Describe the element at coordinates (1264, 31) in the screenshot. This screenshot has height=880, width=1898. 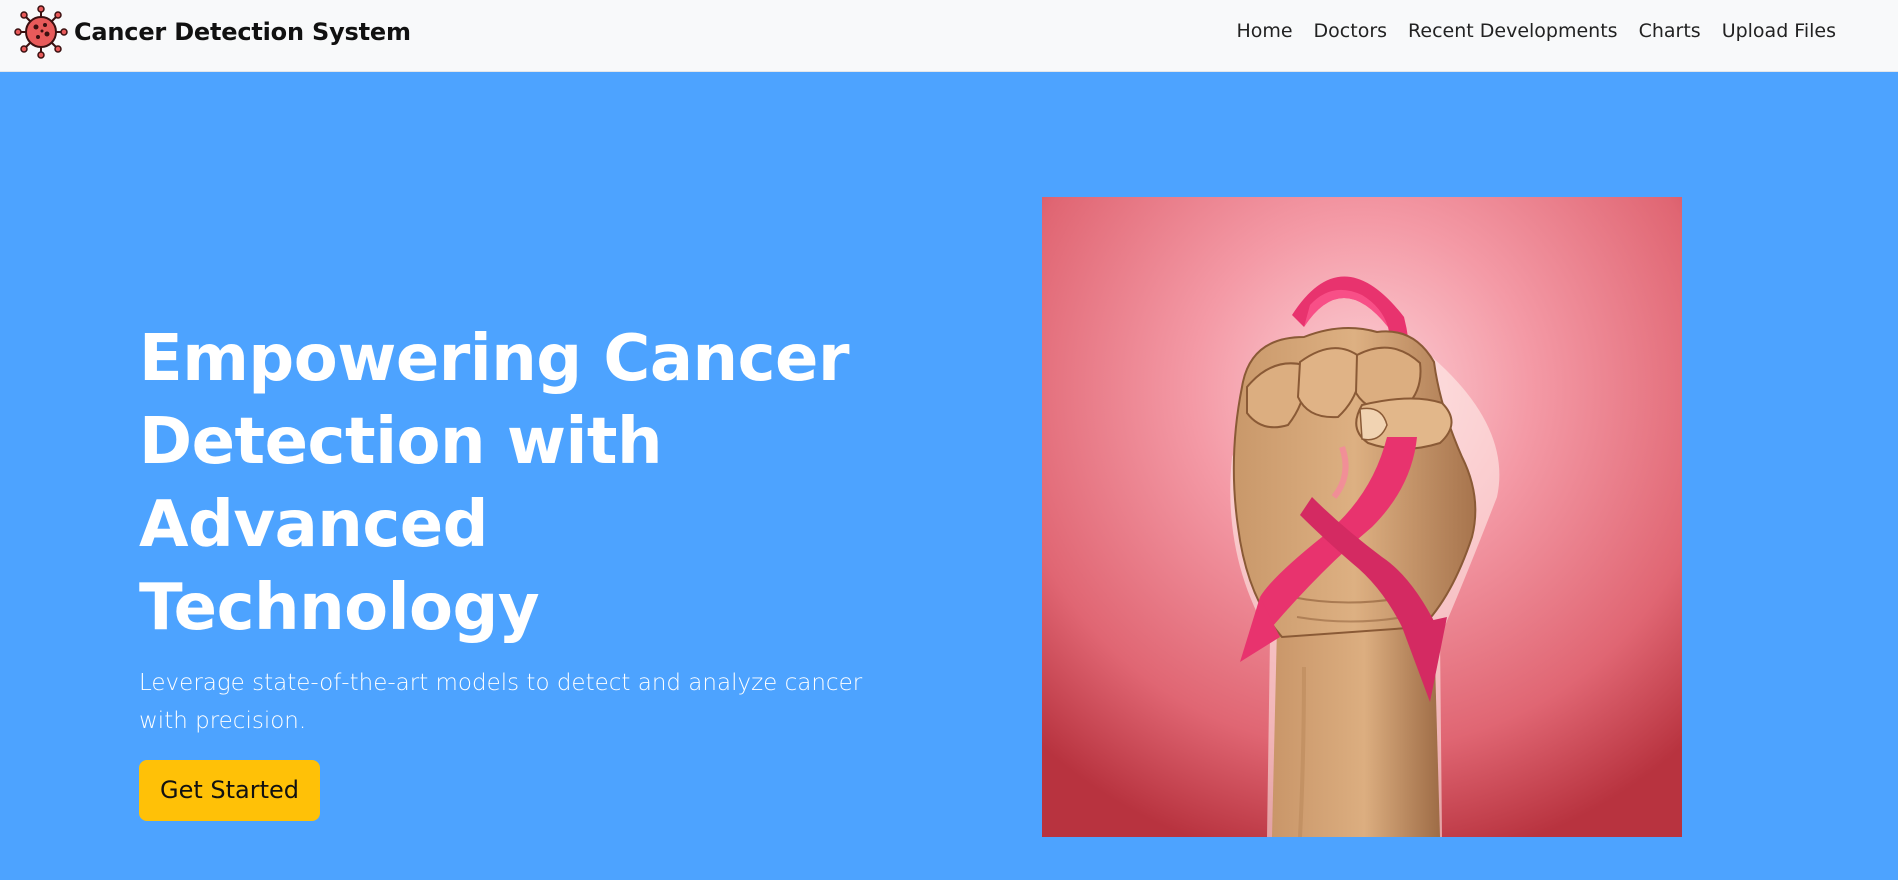
I see `nav-link-home: Home` at that location.